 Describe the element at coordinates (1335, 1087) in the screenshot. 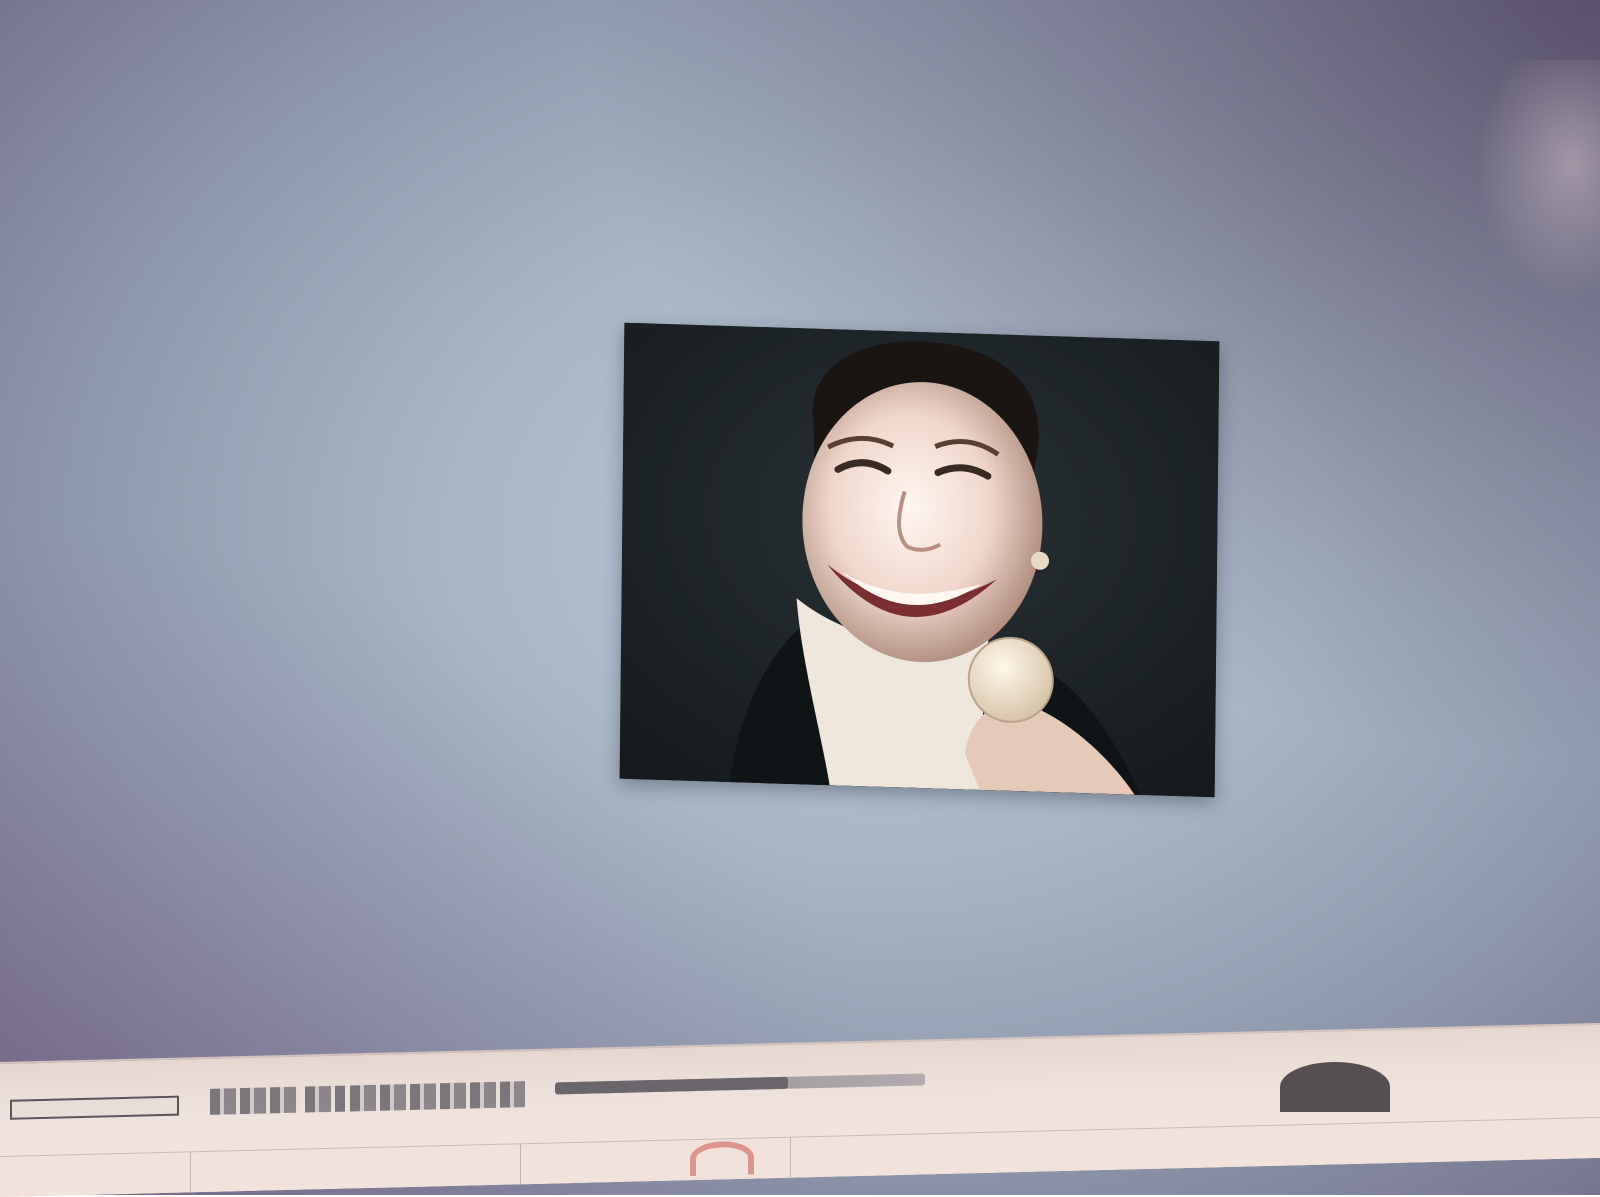

I see `screen-reflection` at that location.